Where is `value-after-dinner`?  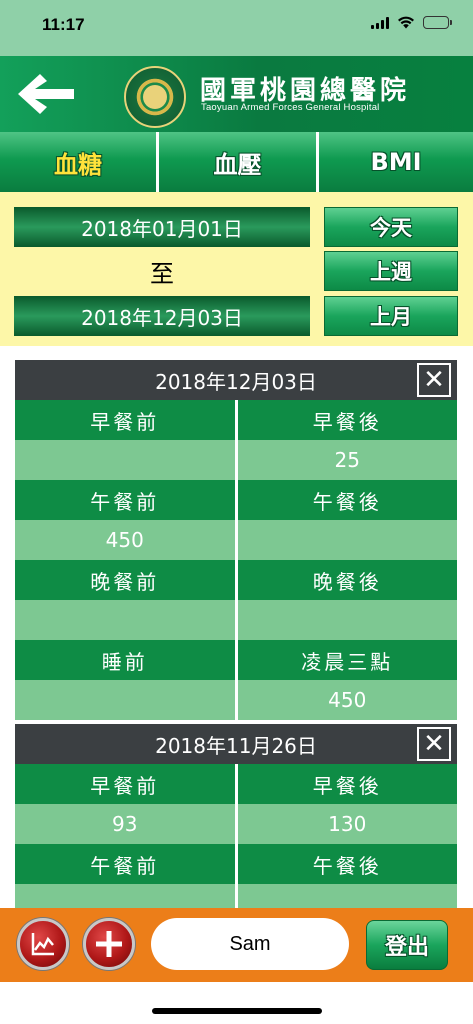
value-after-dinner is located at coordinates (347, 620).